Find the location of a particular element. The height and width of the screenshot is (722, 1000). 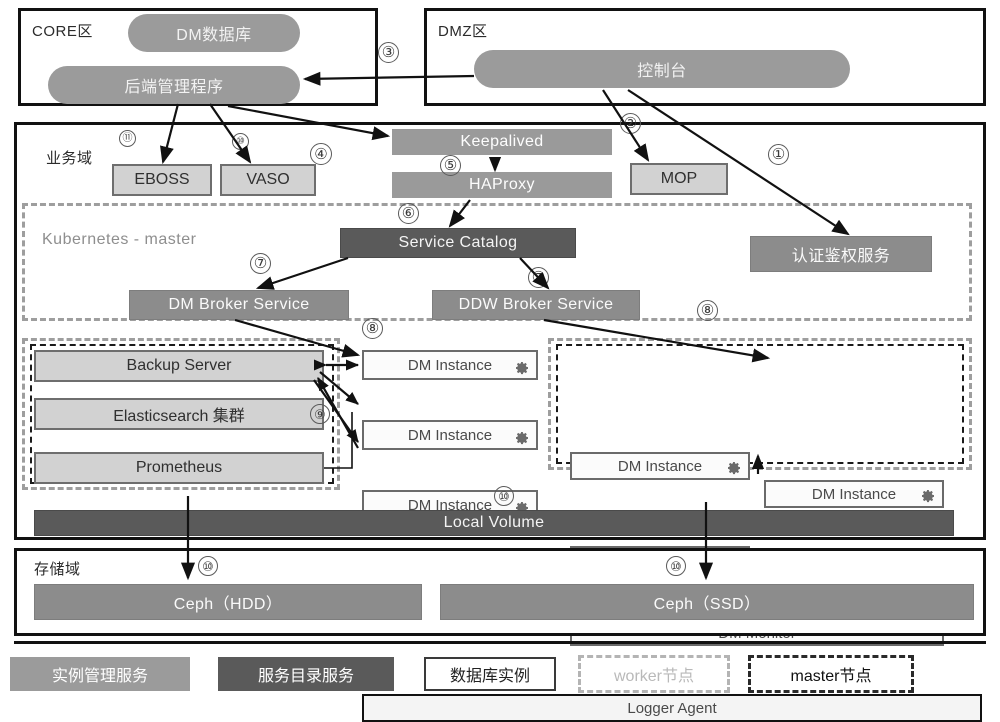

step-marker-7-left: ⑦ is located at coordinates (260, 263).